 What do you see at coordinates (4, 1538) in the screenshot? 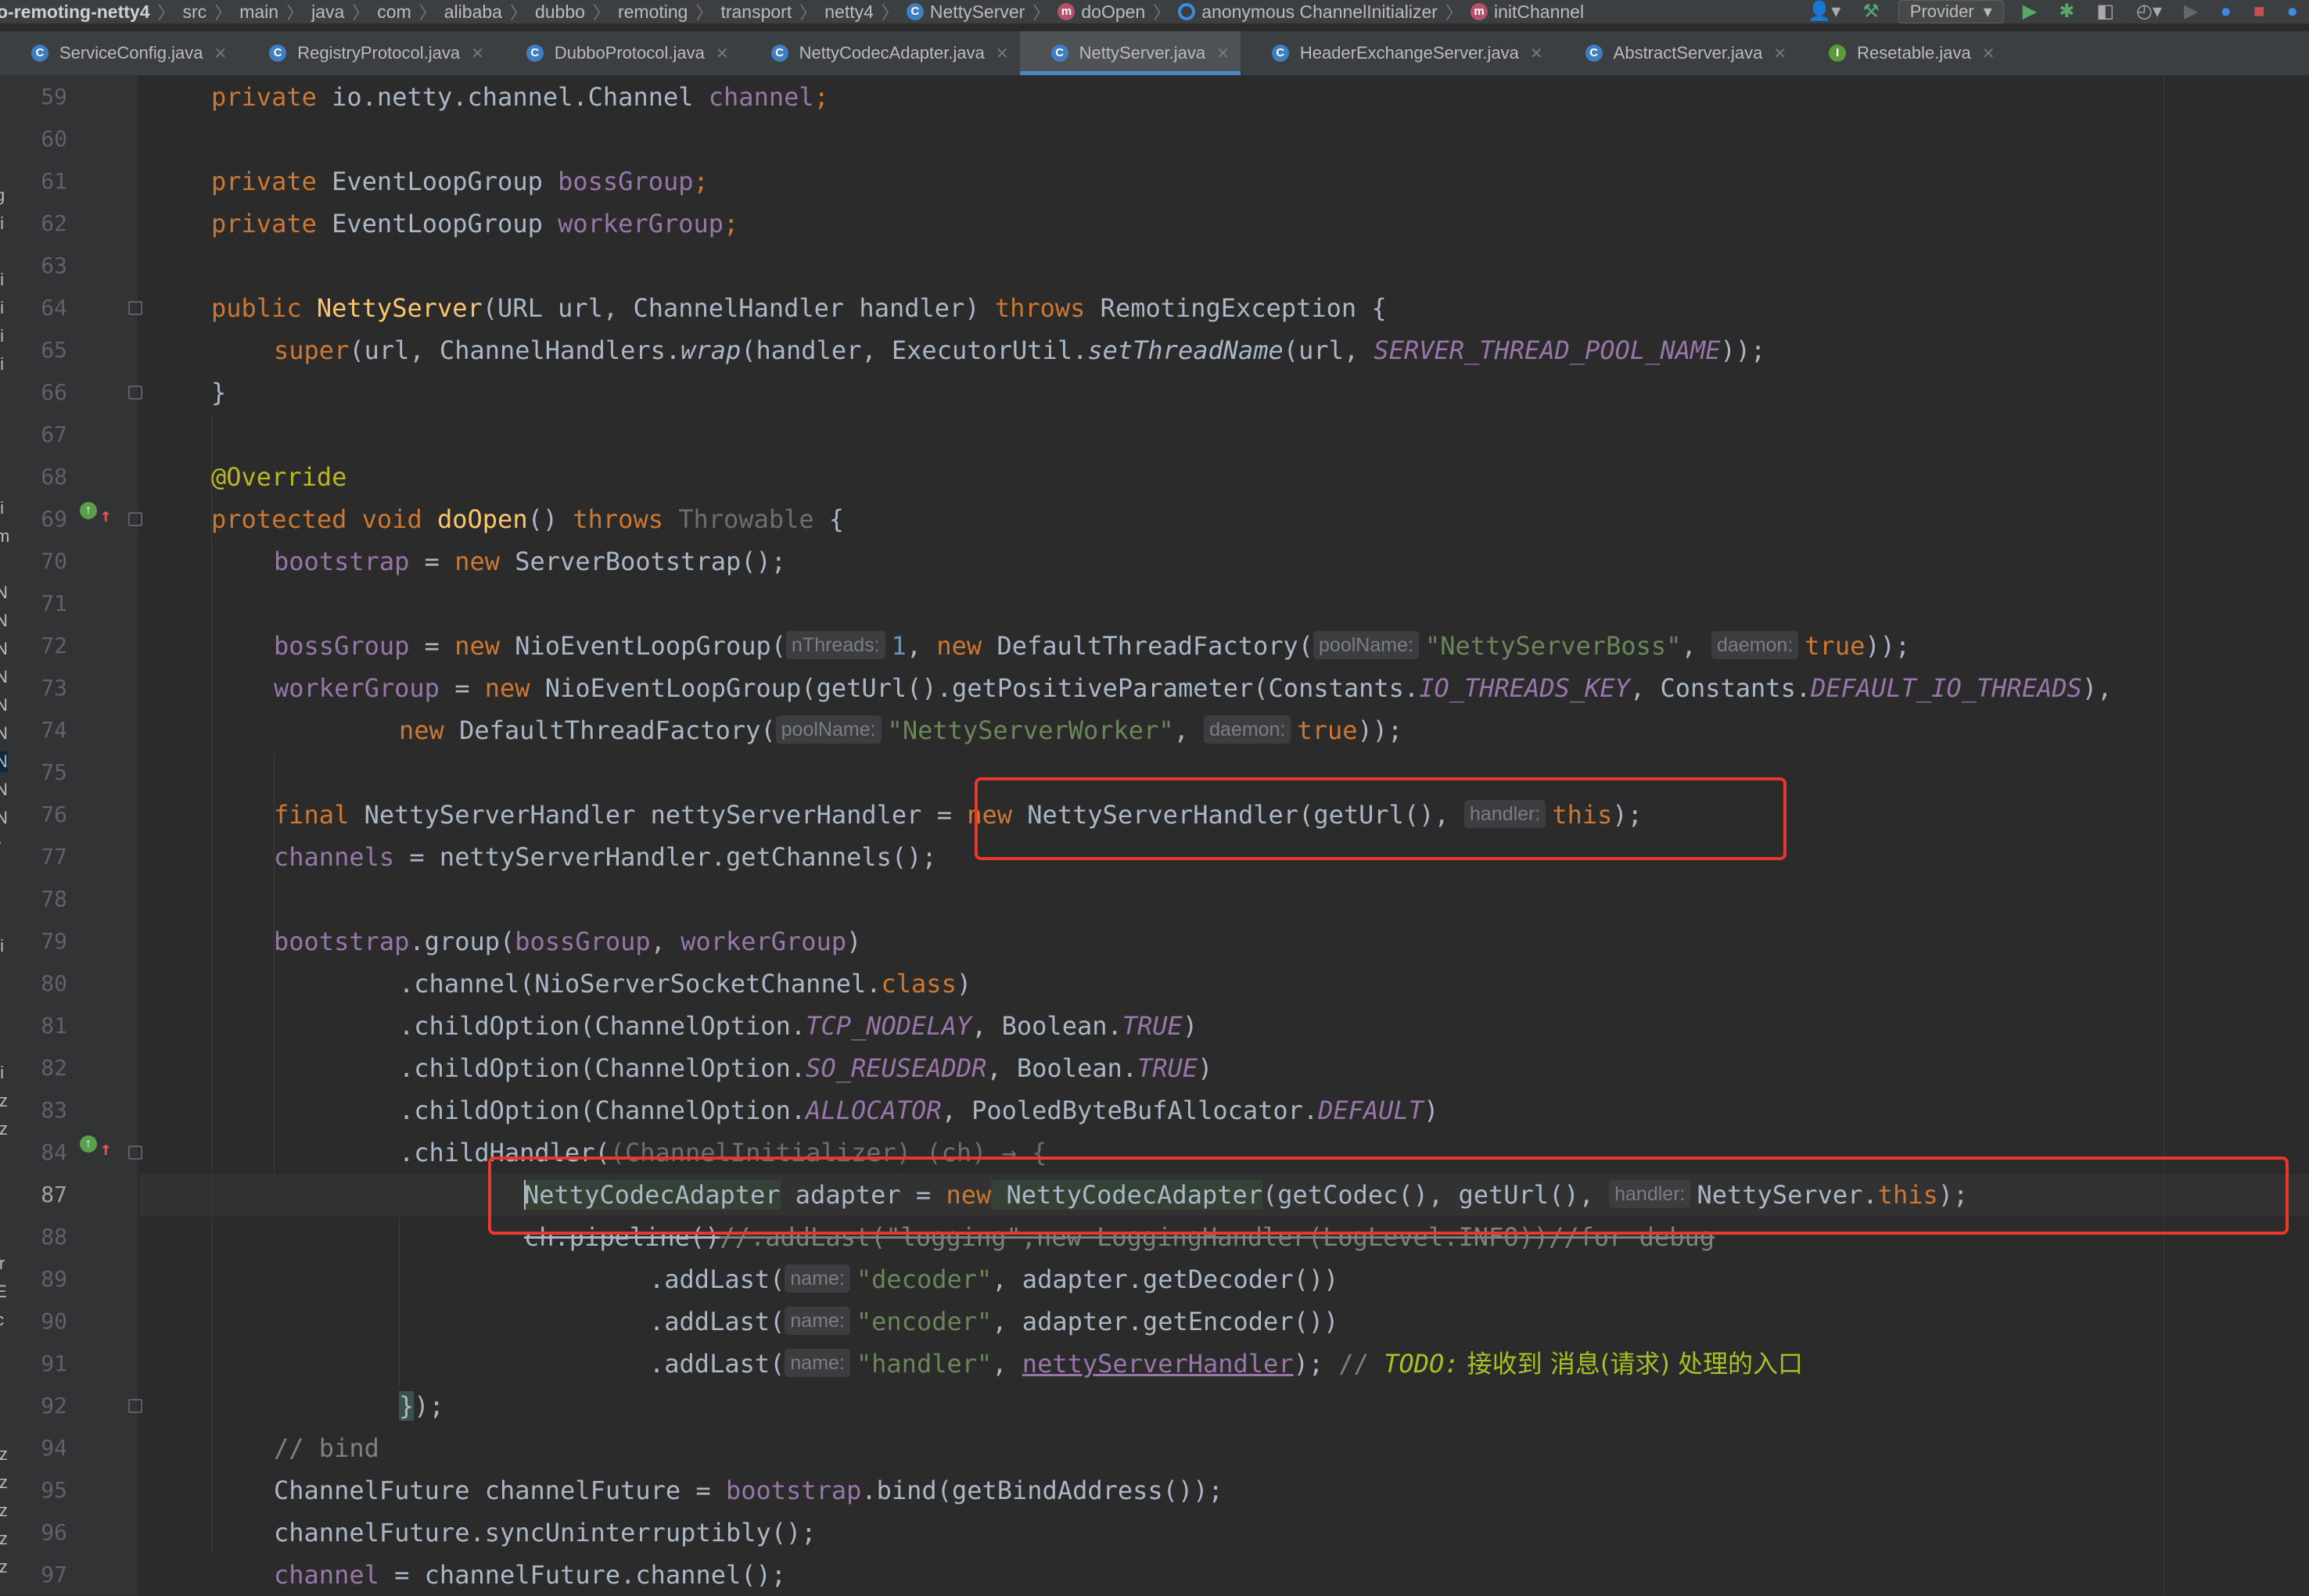
I see `project-tree-fragment: iz` at bounding box center [4, 1538].